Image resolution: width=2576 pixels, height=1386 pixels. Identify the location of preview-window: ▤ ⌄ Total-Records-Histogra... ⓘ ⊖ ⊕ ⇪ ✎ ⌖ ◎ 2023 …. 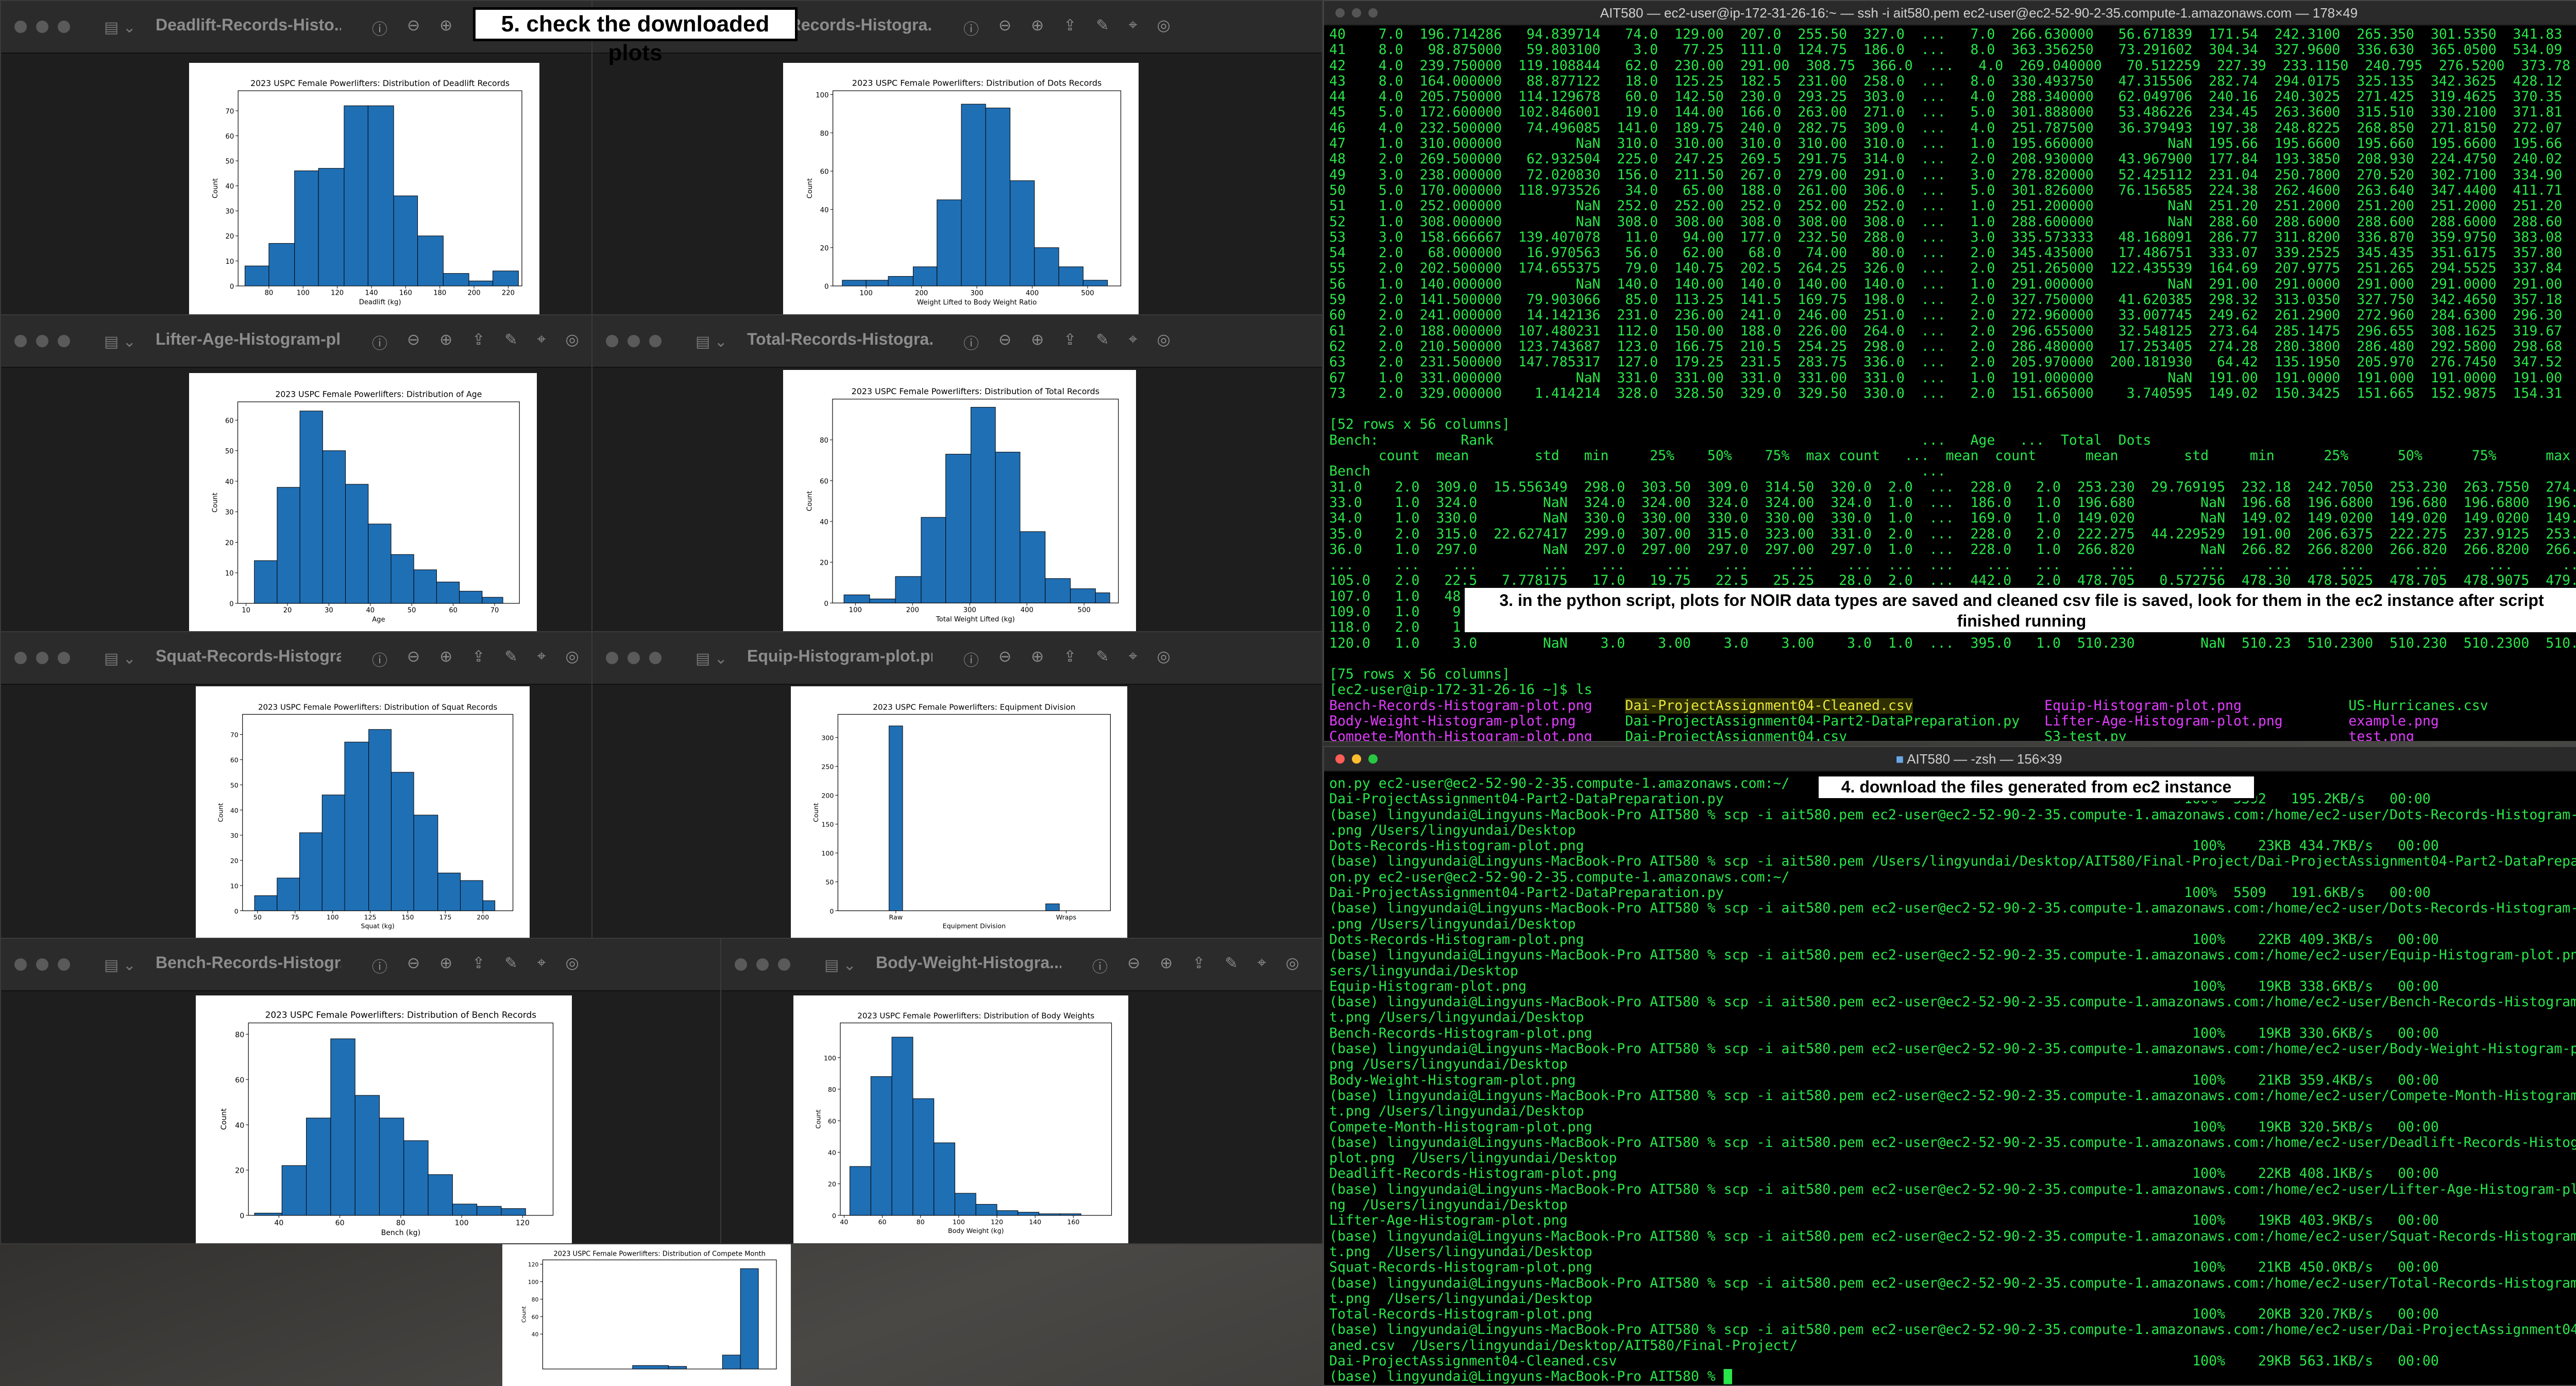
(957, 474).